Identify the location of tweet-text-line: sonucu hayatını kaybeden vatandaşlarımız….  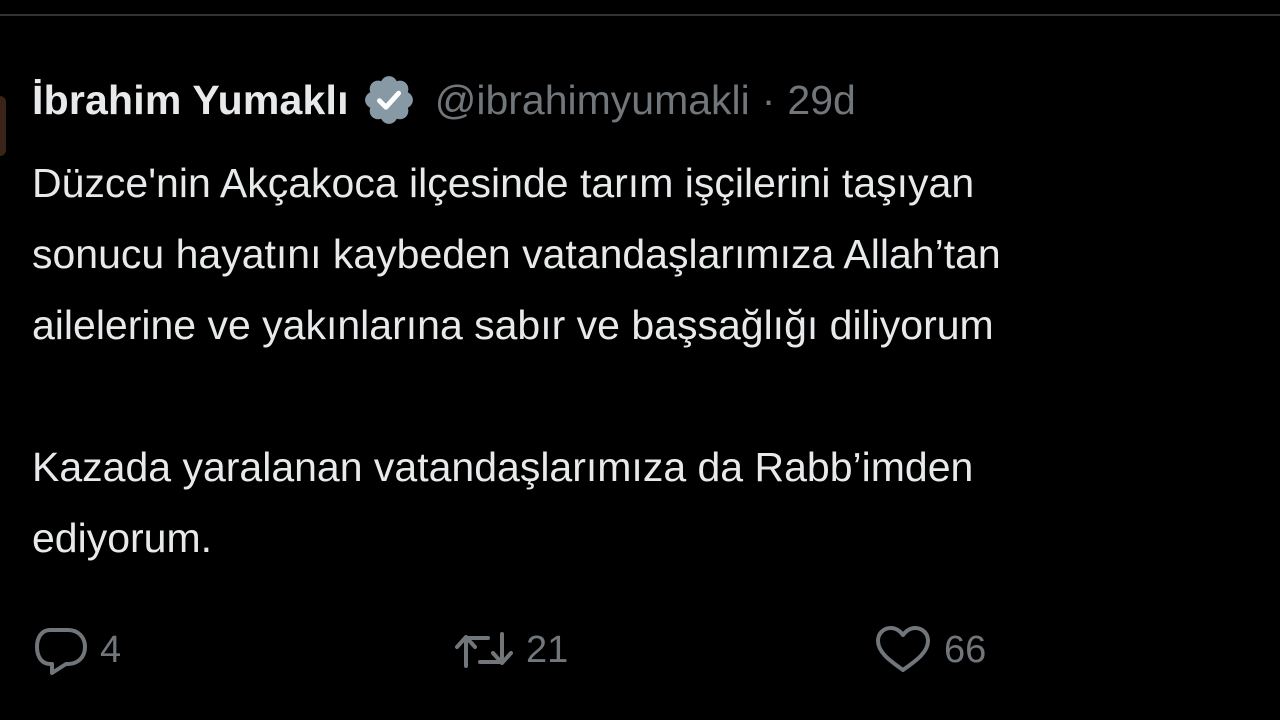
(516, 254).